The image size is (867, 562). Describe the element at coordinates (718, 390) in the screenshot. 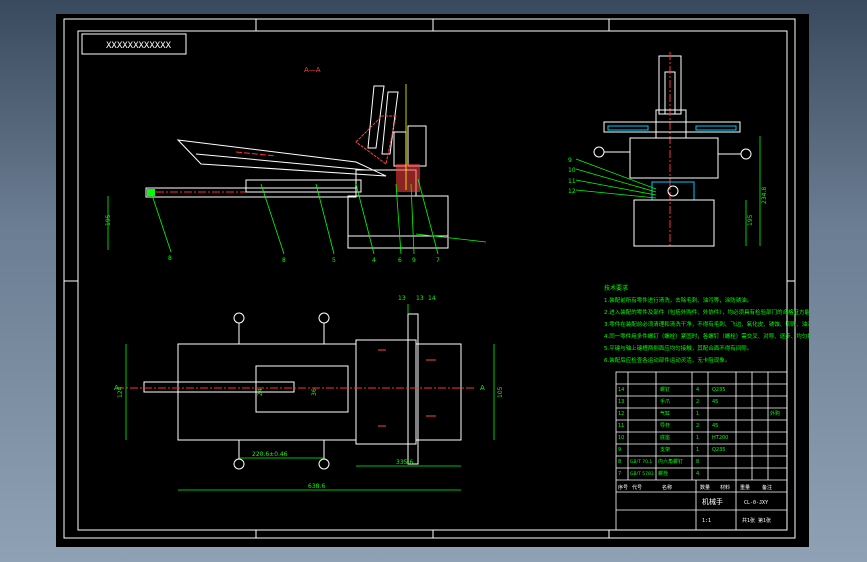

I see `row-14-mat: Q235` at that location.